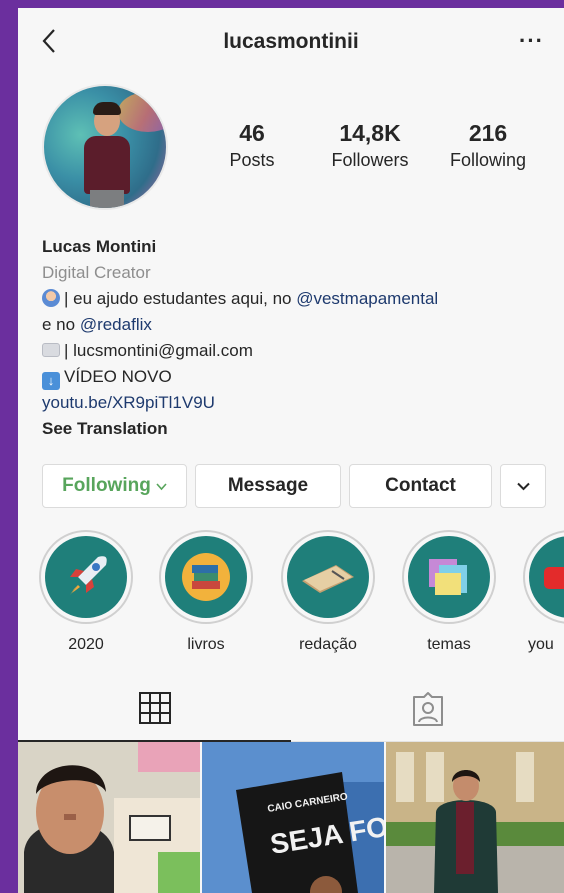 This screenshot has height=893, width=564. Describe the element at coordinates (99, 246) in the screenshot. I see `profile-name: Lucas Montini` at that location.